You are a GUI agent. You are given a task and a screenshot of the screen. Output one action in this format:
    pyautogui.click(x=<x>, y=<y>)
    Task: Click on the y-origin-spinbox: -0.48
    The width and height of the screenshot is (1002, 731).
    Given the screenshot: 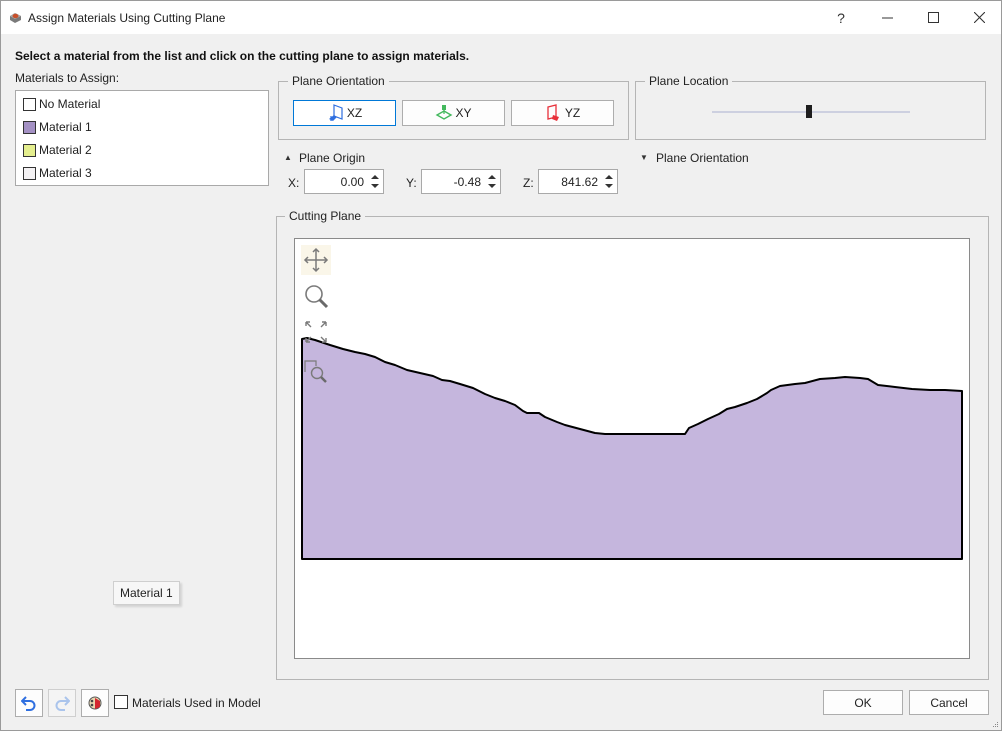 What is the action you would take?
    pyautogui.click(x=461, y=181)
    